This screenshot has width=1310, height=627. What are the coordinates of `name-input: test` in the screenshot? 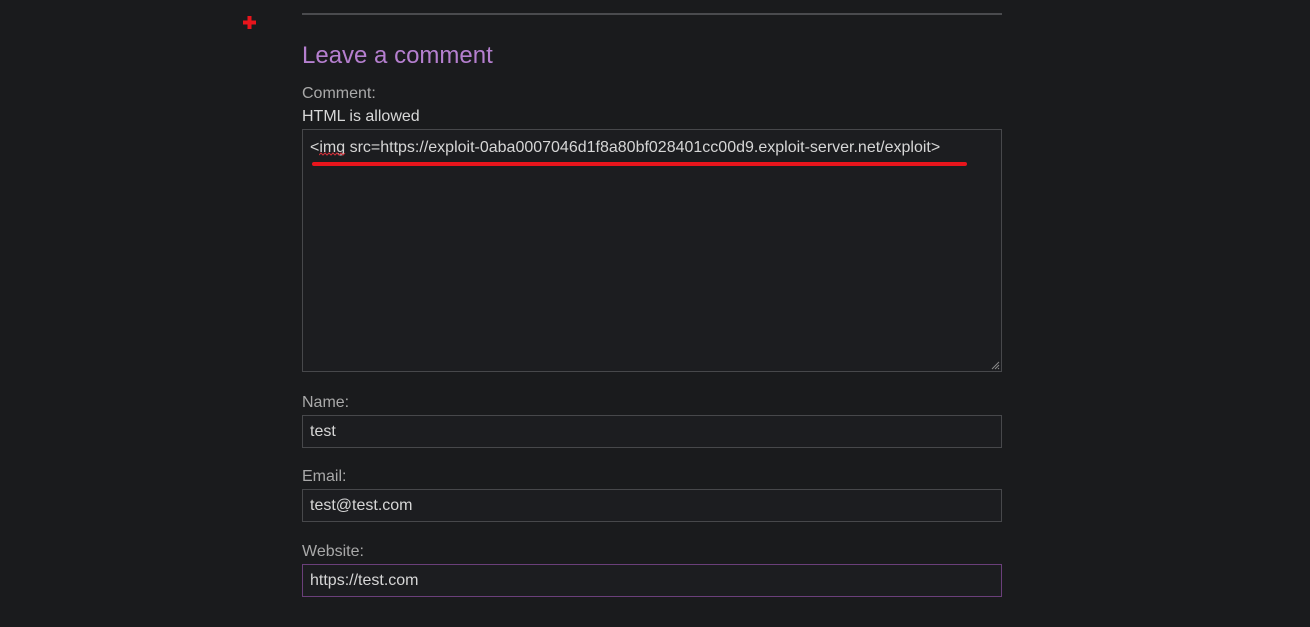 It's located at (652, 431).